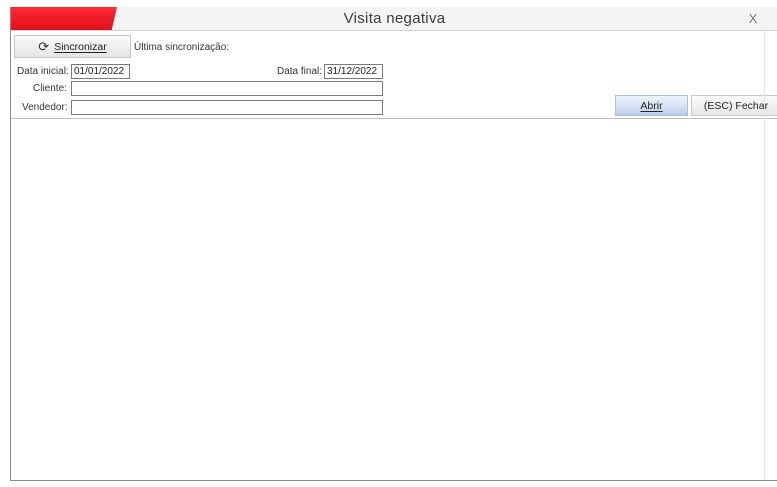  I want to click on client-label: Cliente:, so click(50, 88).